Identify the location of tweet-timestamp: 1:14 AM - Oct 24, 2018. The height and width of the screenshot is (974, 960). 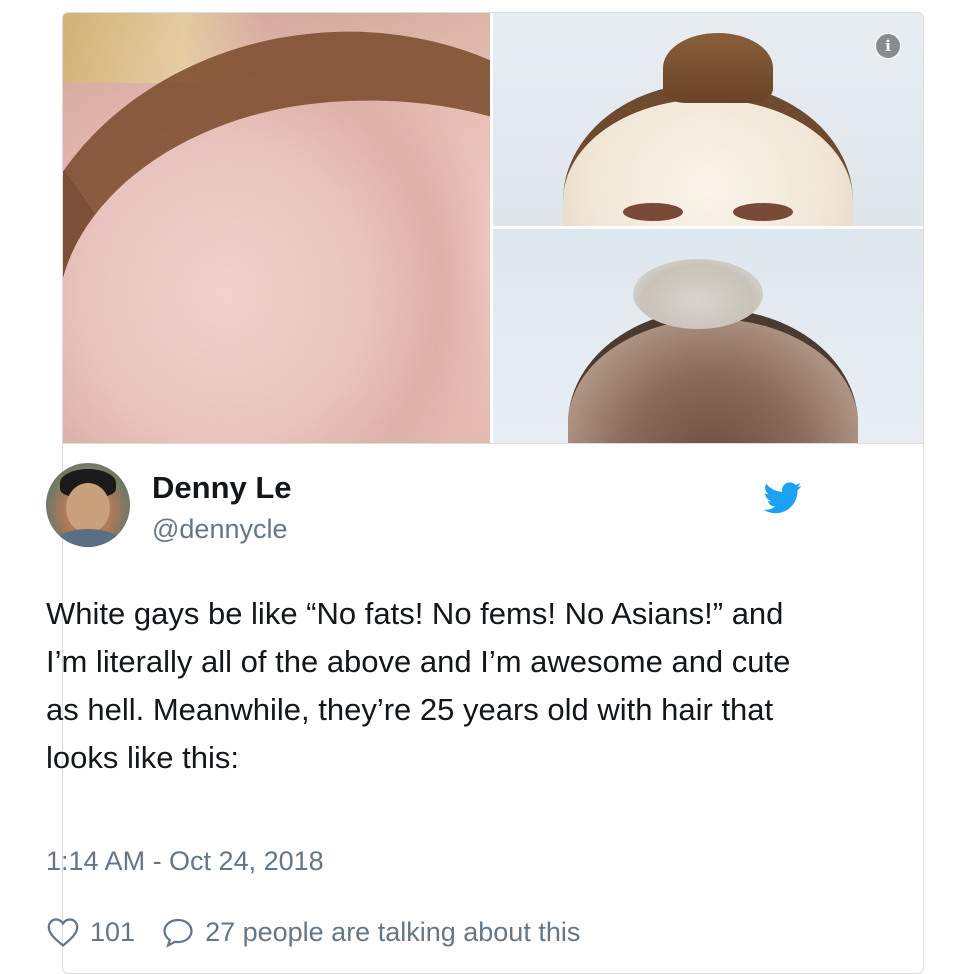
(185, 861).